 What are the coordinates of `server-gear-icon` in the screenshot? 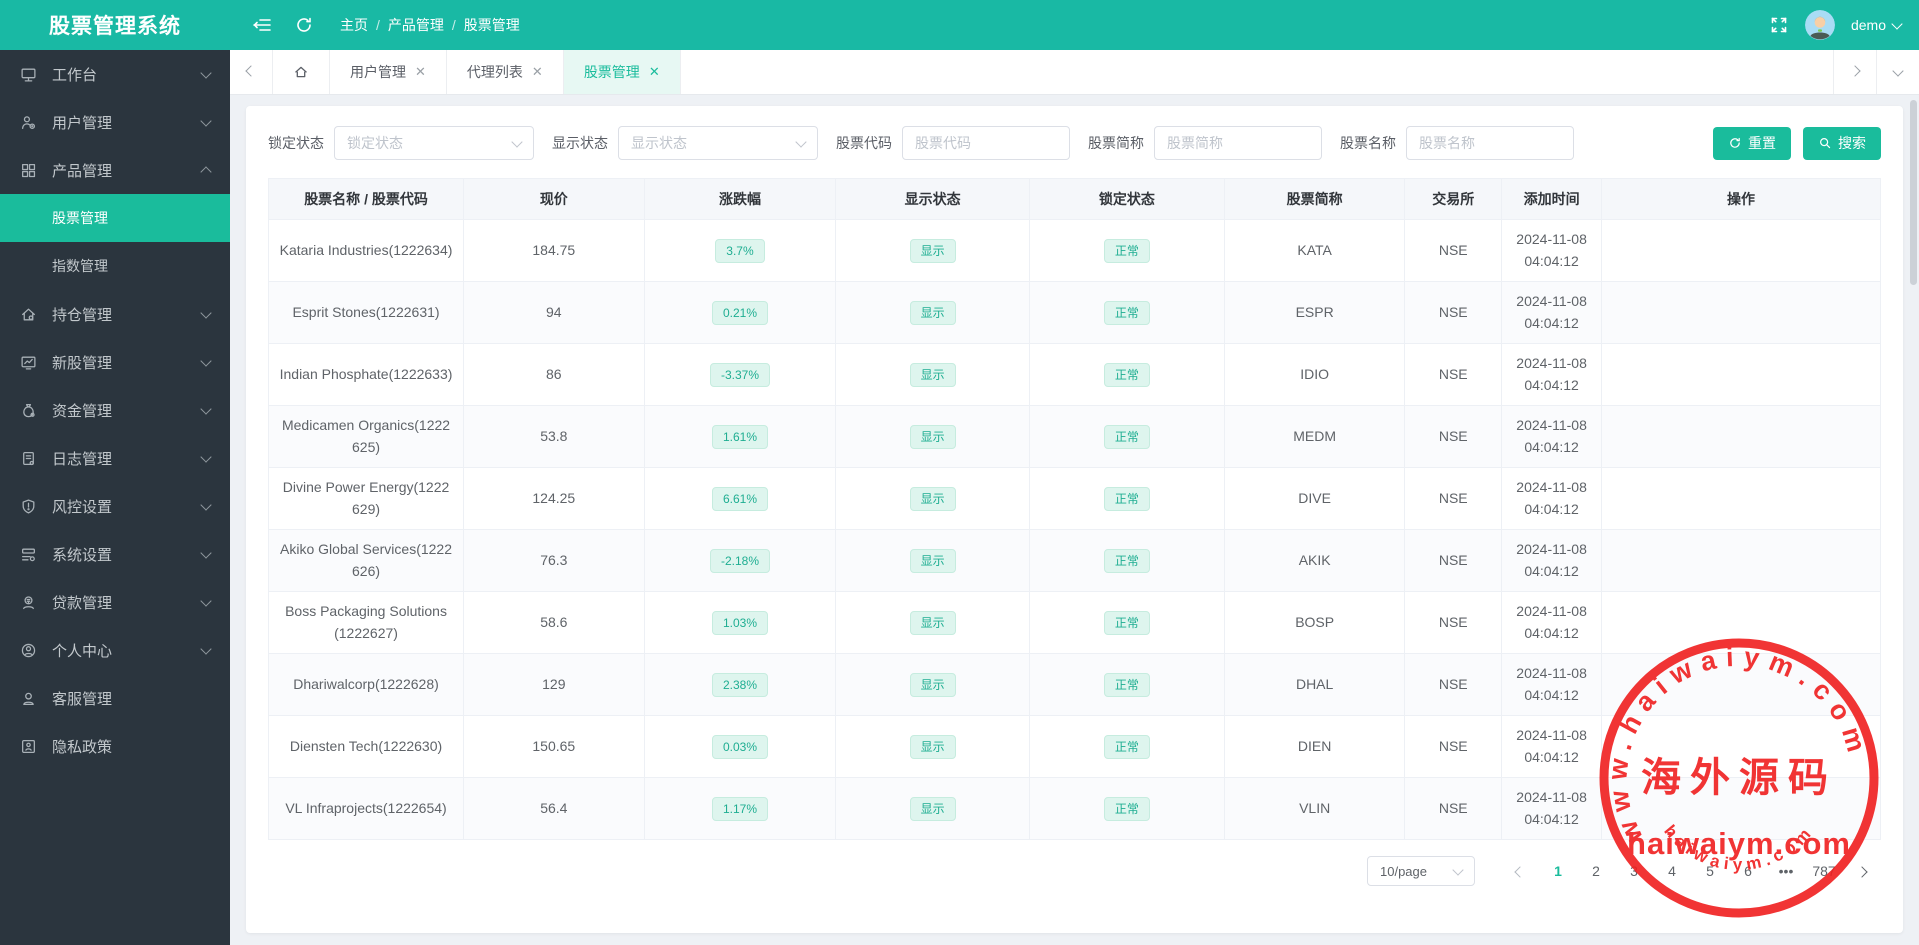 It's located at (28, 554).